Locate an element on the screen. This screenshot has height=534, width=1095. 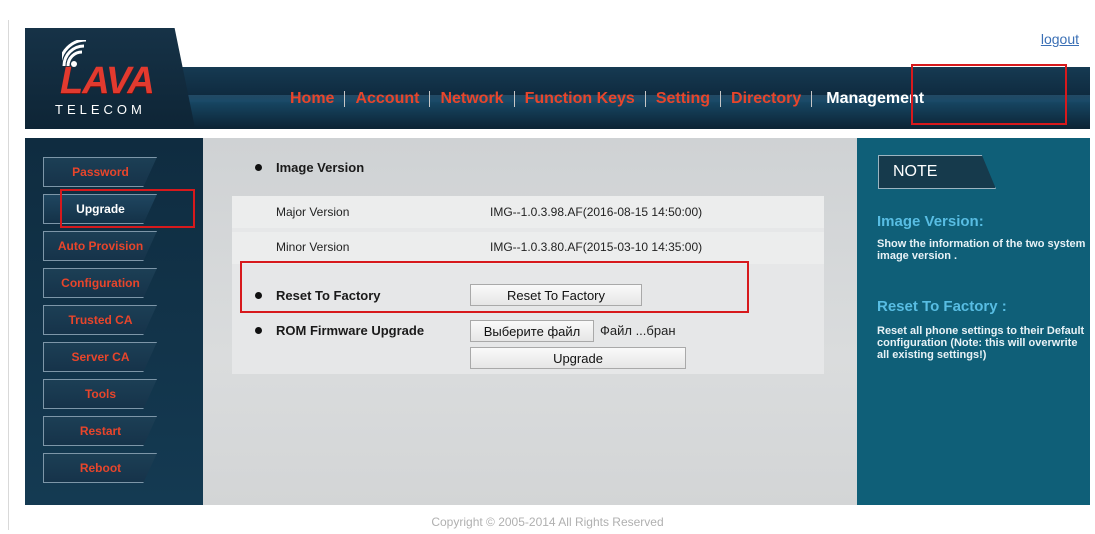
logo-wordmark: LAVA is located at coordinates (107, 81).